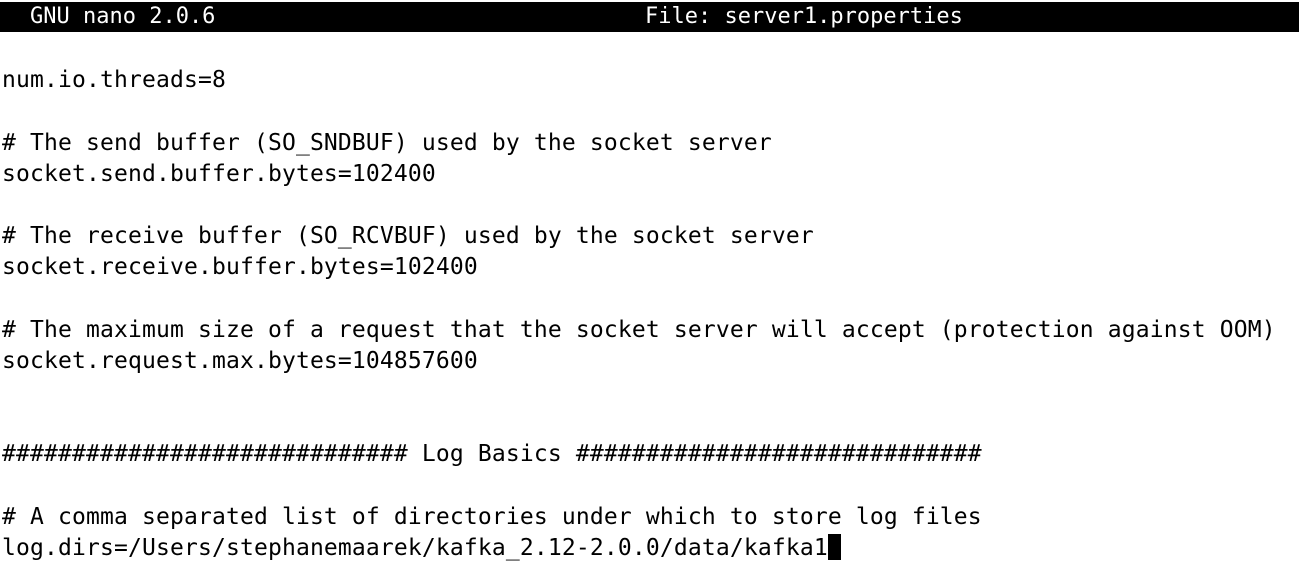  I want to click on editor-line: socket.receive.buffer.bytes=102400, so click(649, 267).